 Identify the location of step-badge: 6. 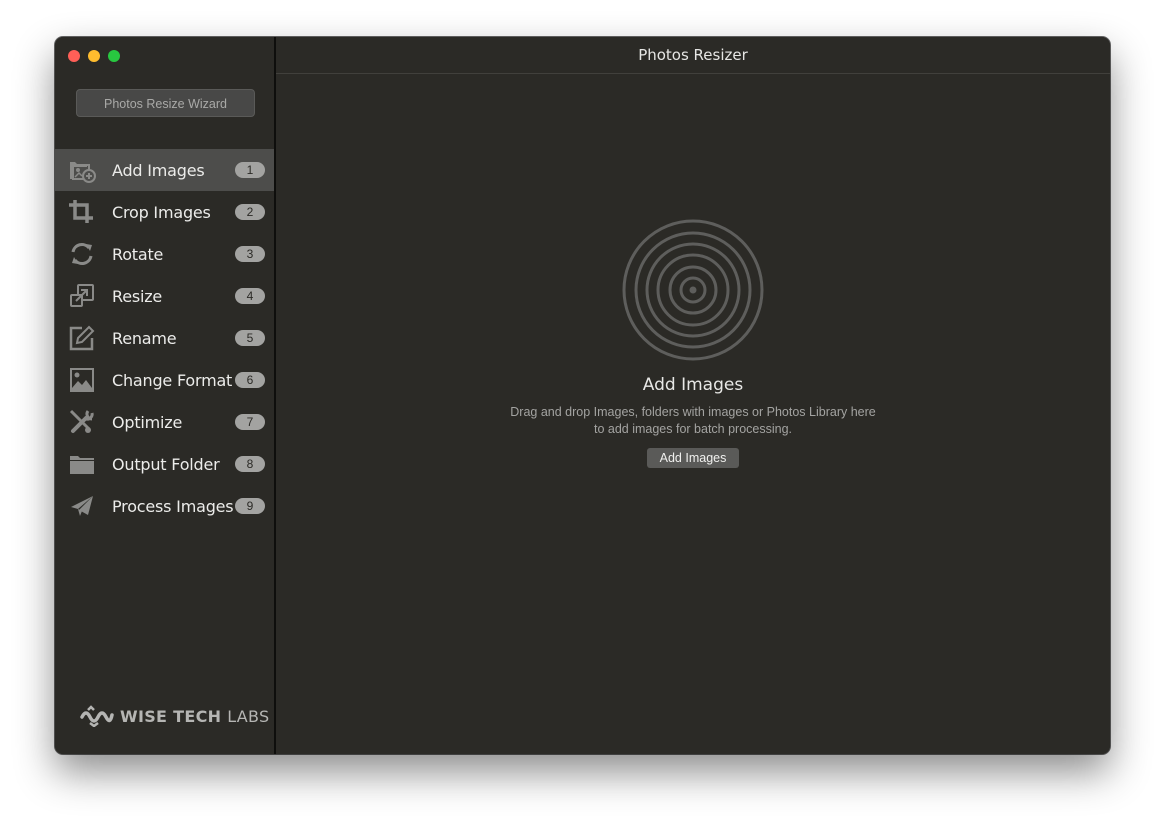
(250, 380).